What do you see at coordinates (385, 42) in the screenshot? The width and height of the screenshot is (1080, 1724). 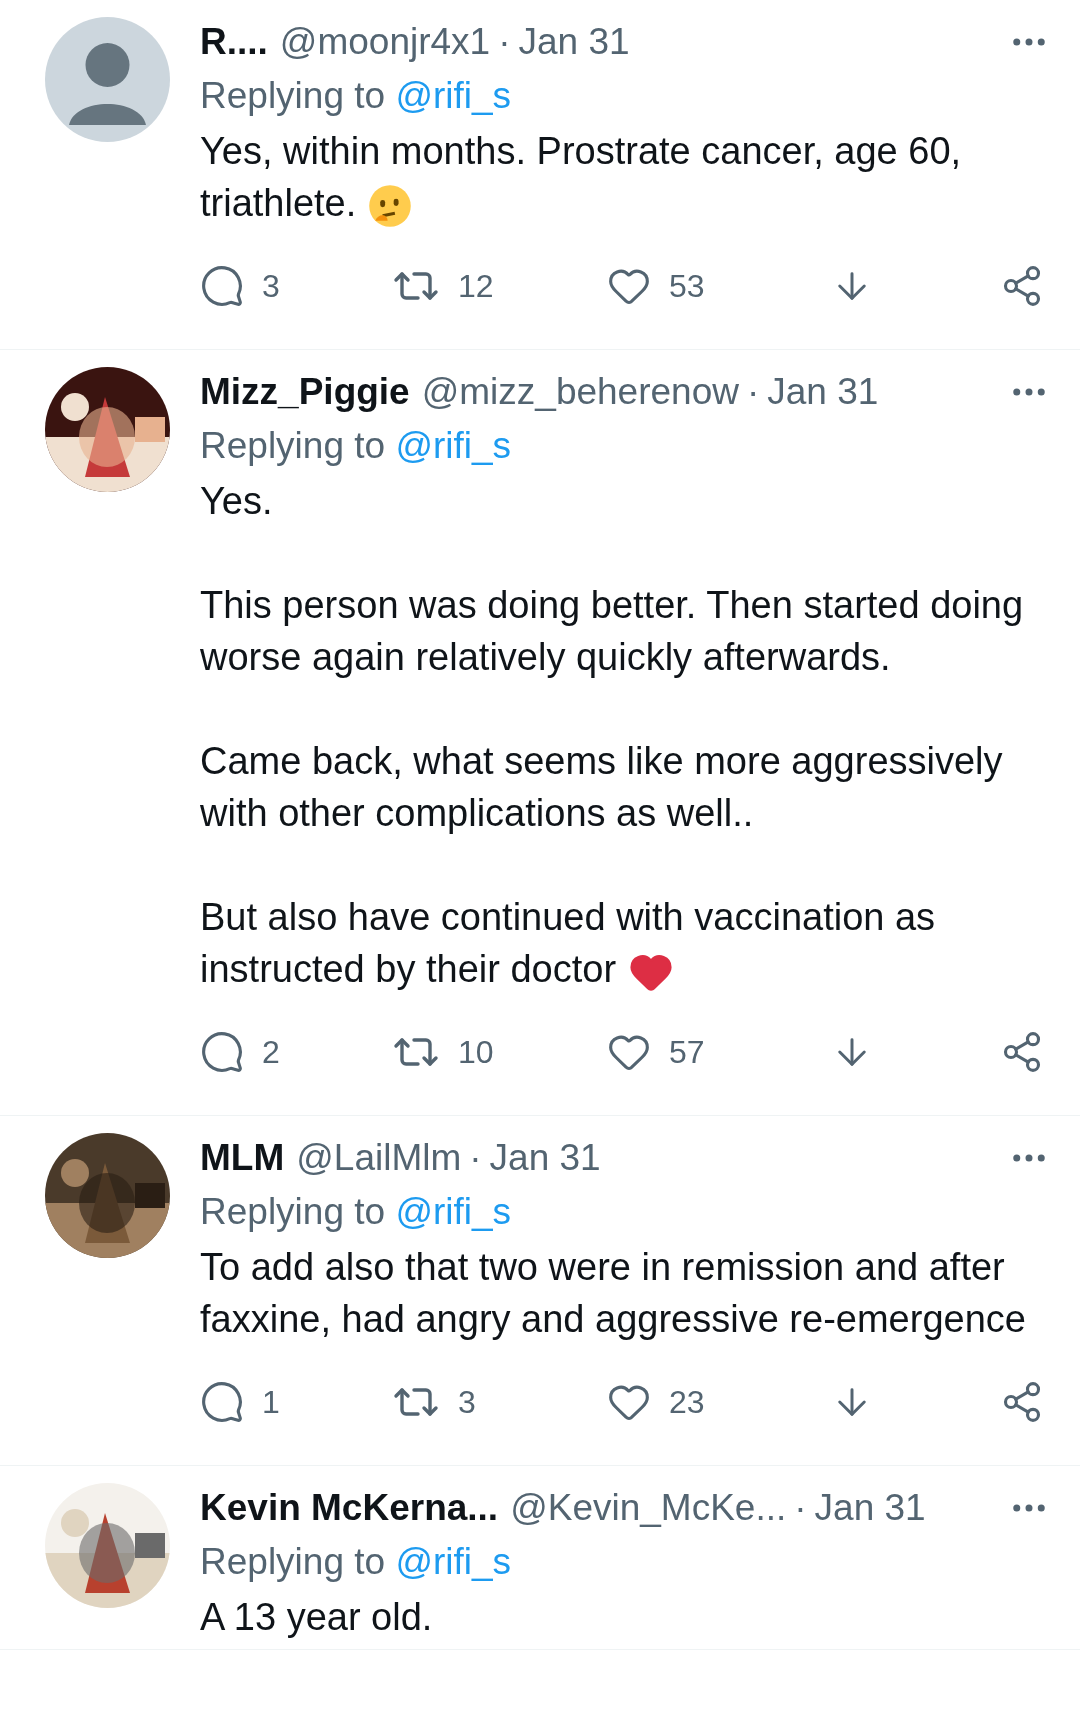 I see `user-handle: @moonjr4x1` at bounding box center [385, 42].